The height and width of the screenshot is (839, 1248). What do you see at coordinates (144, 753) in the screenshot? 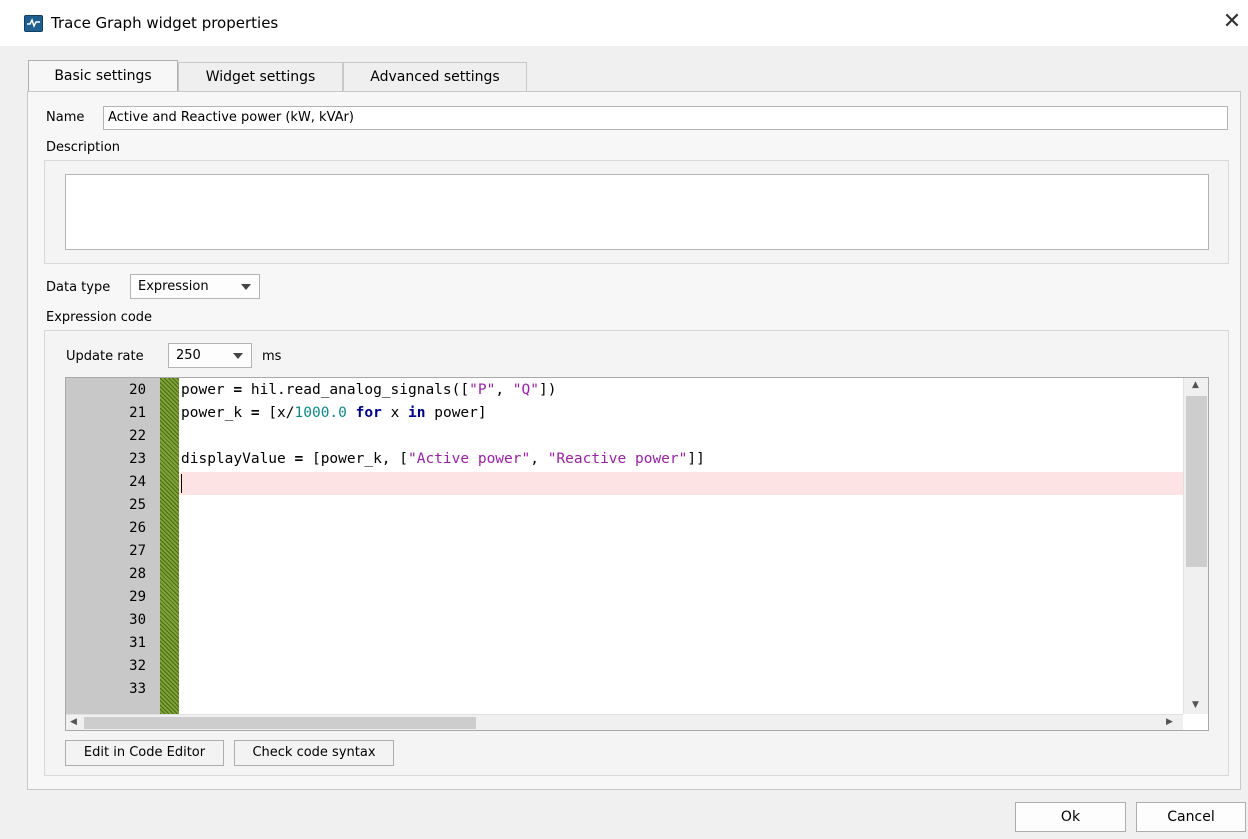
I see `edit-in-code-editor-button: Edit in Code Editor` at bounding box center [144, 753].